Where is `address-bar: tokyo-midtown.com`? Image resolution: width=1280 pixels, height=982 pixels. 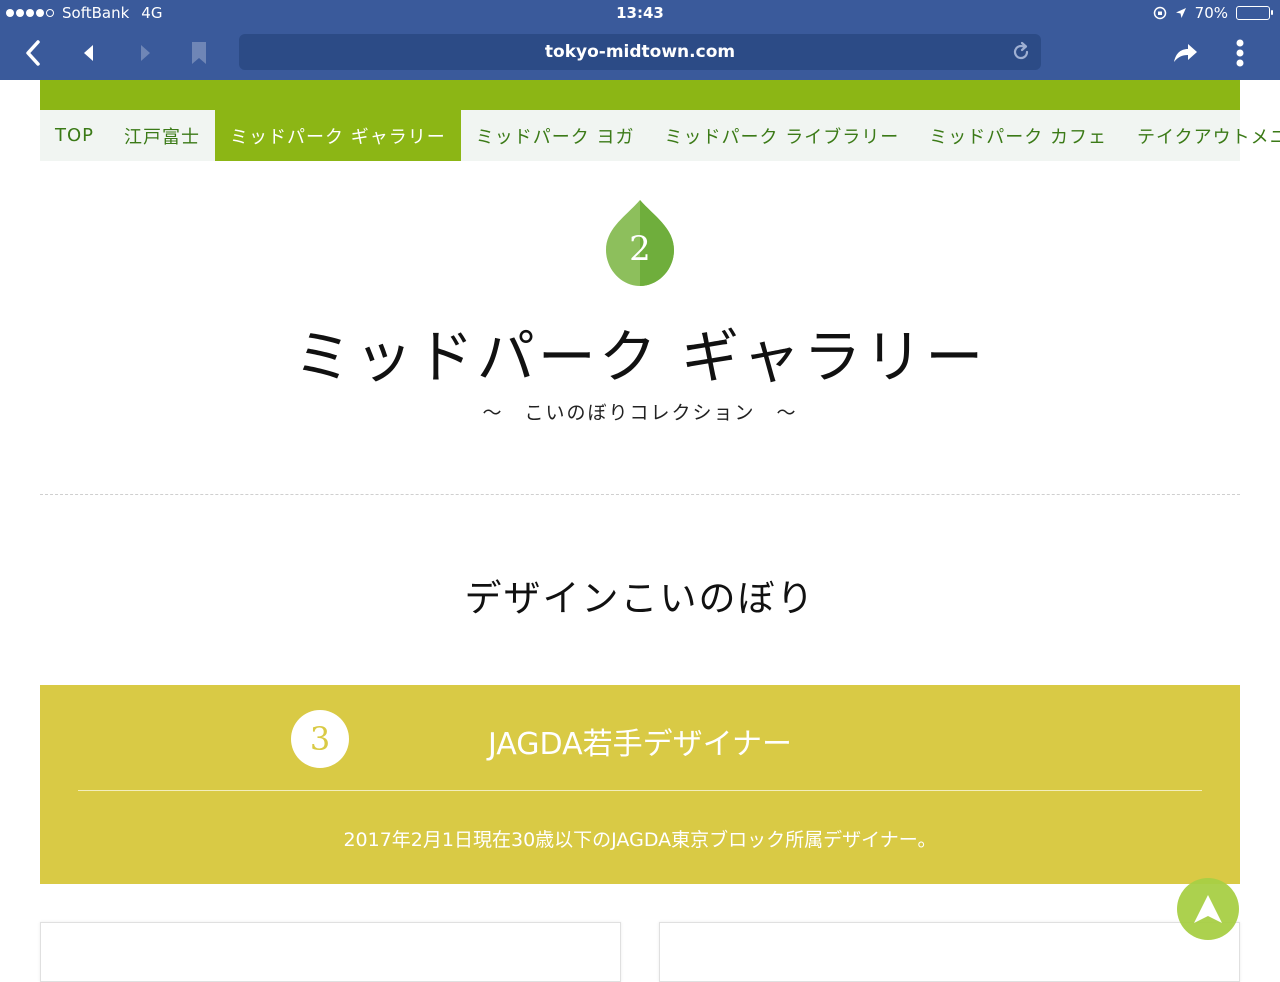
address-bar: tokyo-midtown.com is located at coordinates (640, 52).